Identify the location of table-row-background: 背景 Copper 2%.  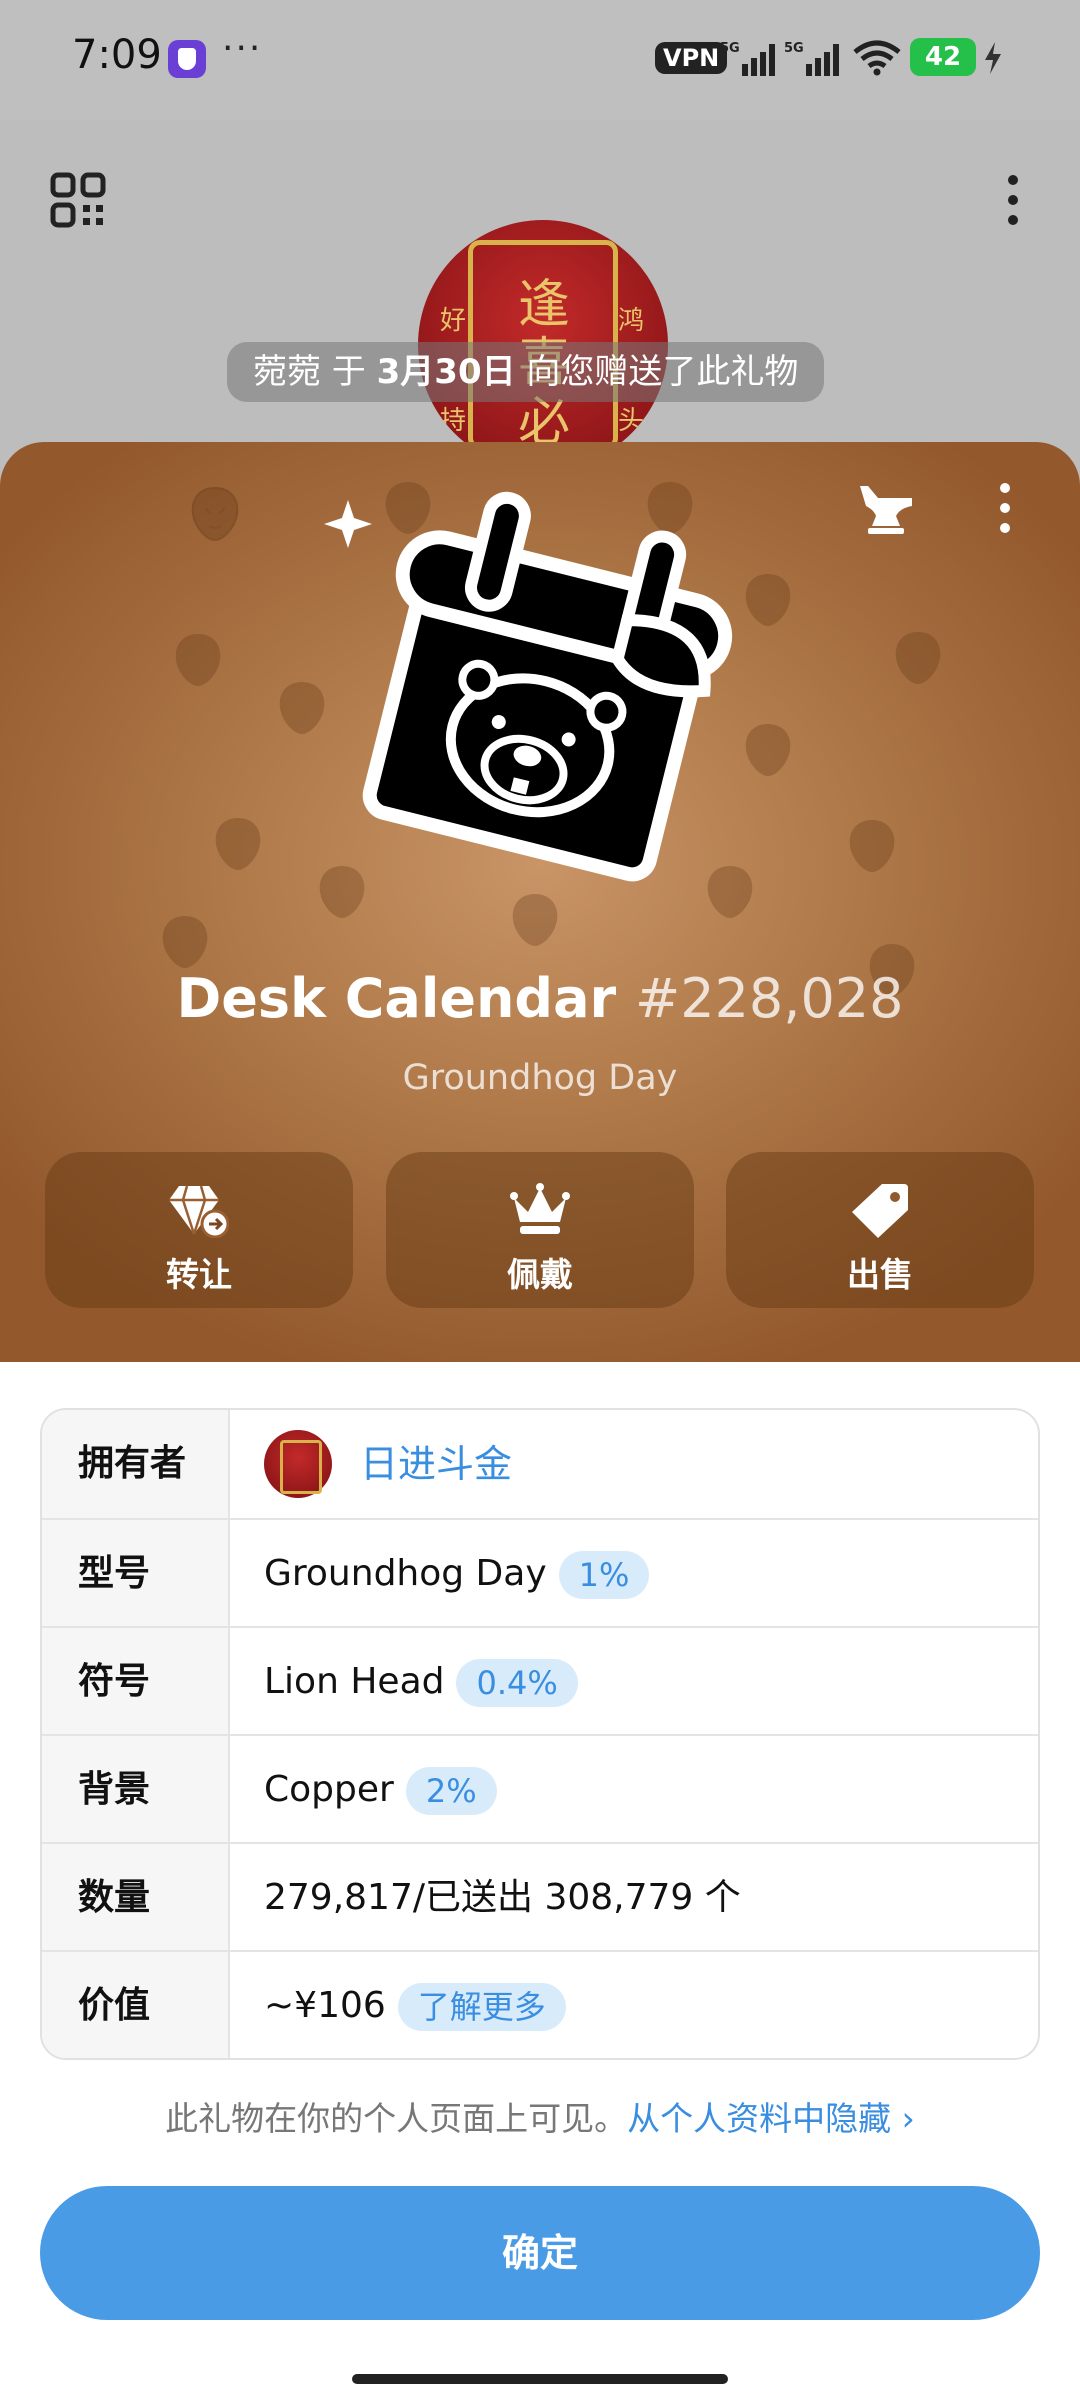
(540, 1789).